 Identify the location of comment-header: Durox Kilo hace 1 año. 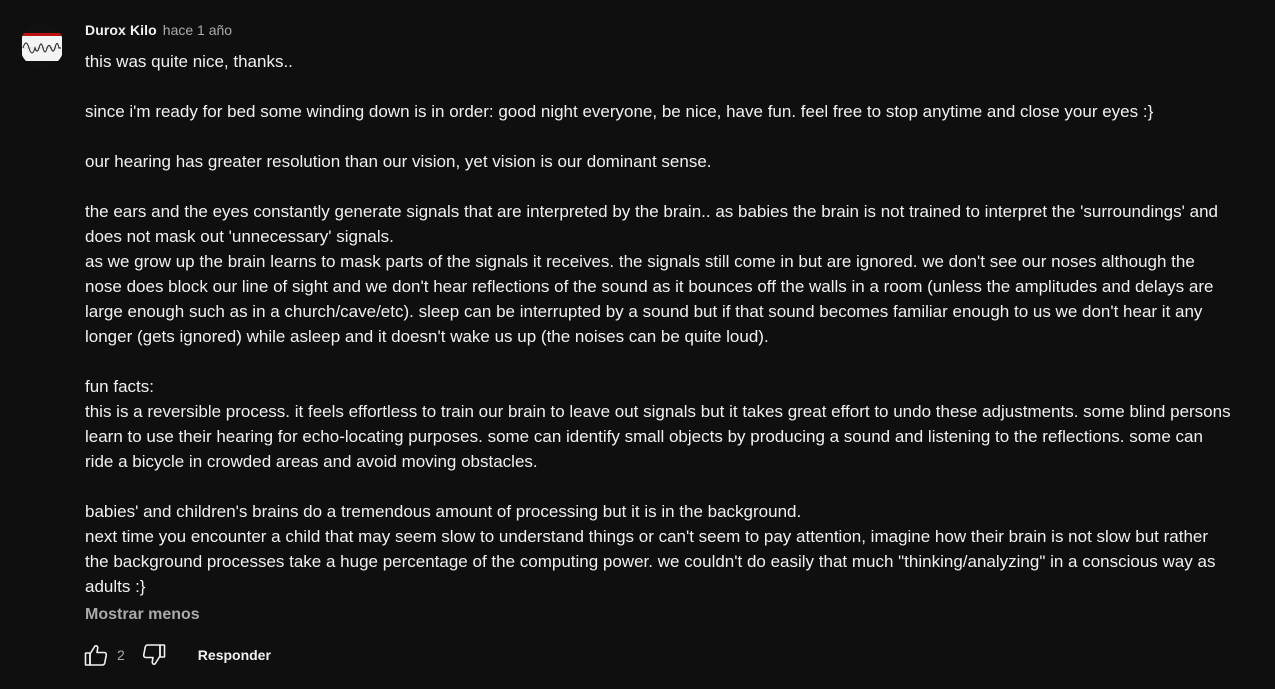
(660, 33).